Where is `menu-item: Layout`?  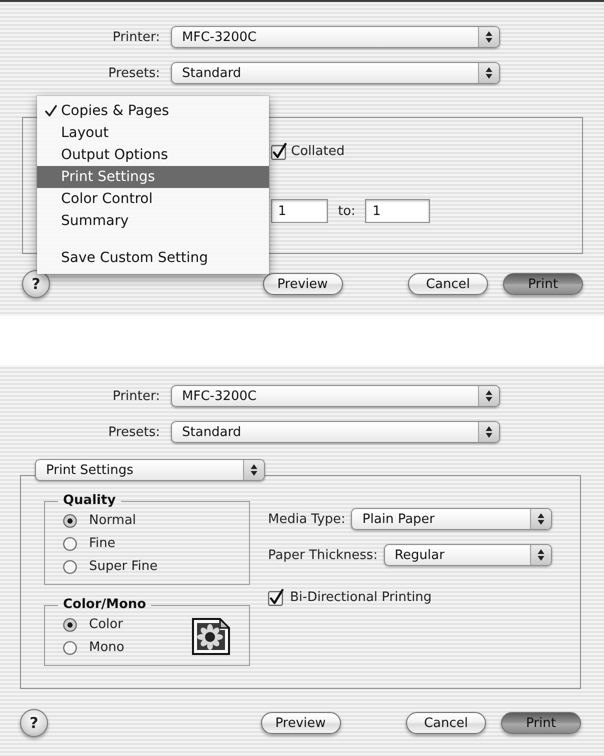 menu-item: Layout is located at coordinates (153, 133).